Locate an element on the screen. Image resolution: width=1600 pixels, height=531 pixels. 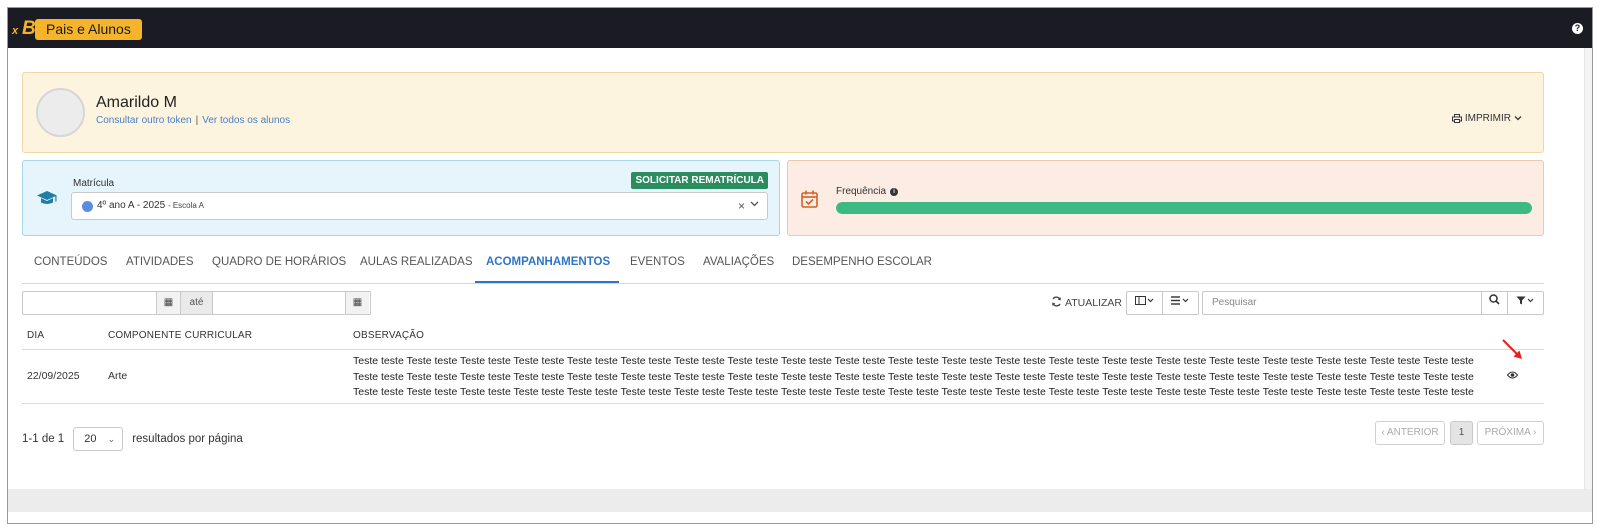
selected-school: - Escola A is located at coordinates (185, 205).